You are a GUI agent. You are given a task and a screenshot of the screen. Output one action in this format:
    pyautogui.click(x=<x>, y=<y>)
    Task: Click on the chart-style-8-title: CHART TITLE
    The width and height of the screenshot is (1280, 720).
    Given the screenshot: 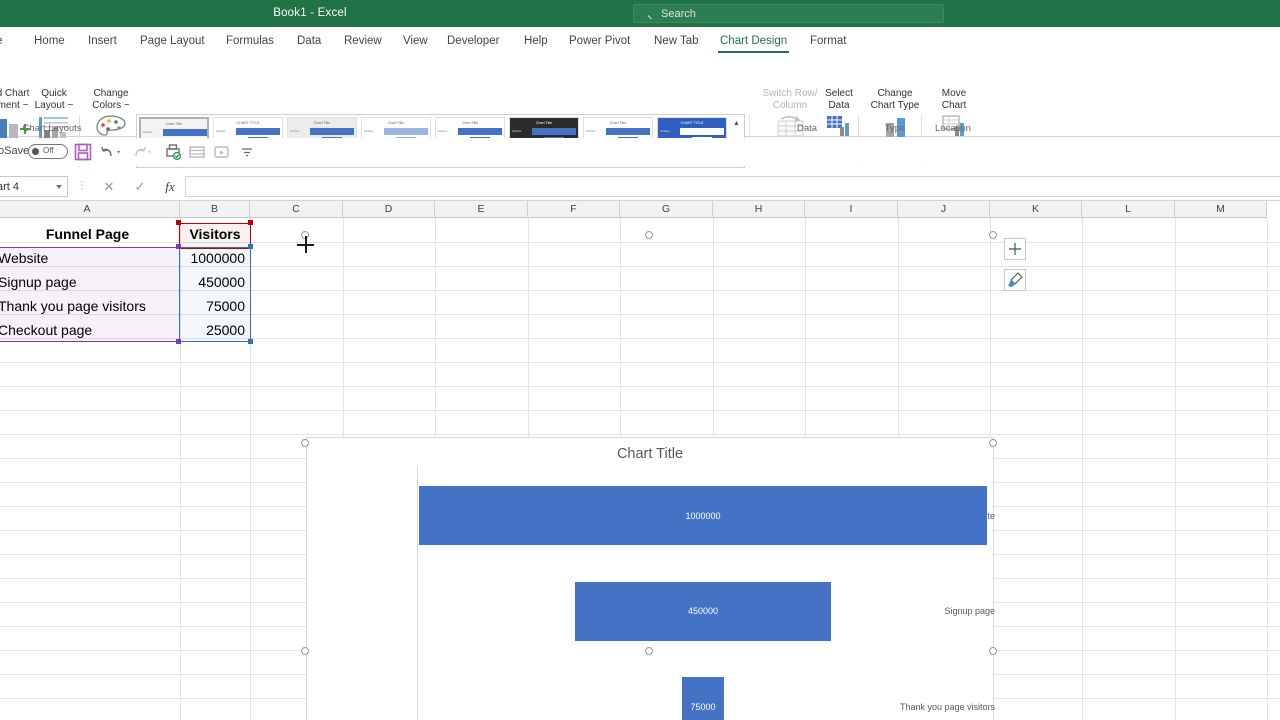 What is the action you would take?
    pyautogui.click(x=692, y=123)
    